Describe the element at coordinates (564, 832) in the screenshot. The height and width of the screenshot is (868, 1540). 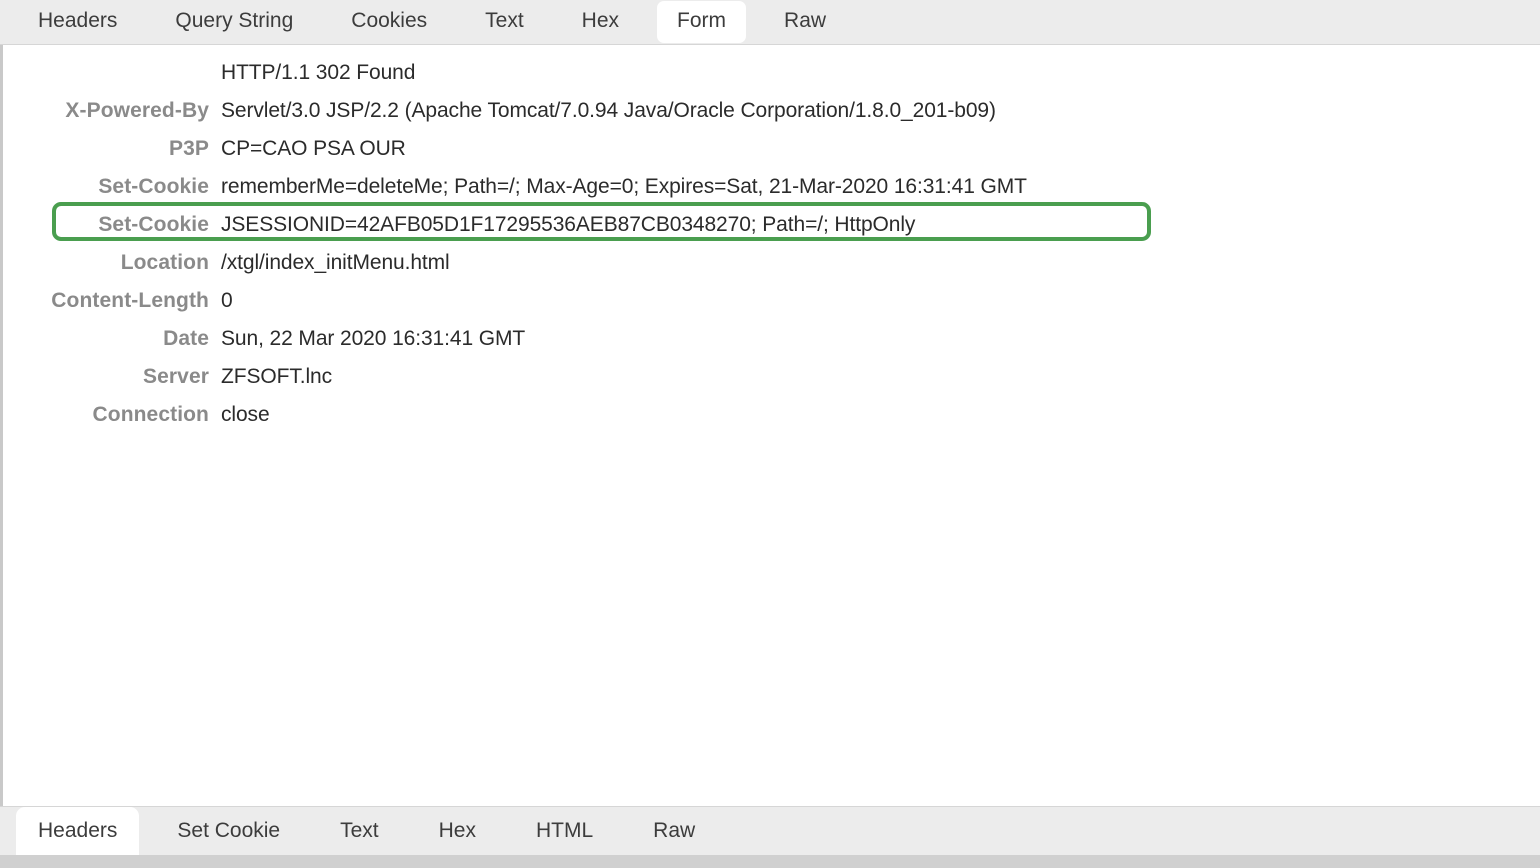
I see `tab-html: HTML` at that location.